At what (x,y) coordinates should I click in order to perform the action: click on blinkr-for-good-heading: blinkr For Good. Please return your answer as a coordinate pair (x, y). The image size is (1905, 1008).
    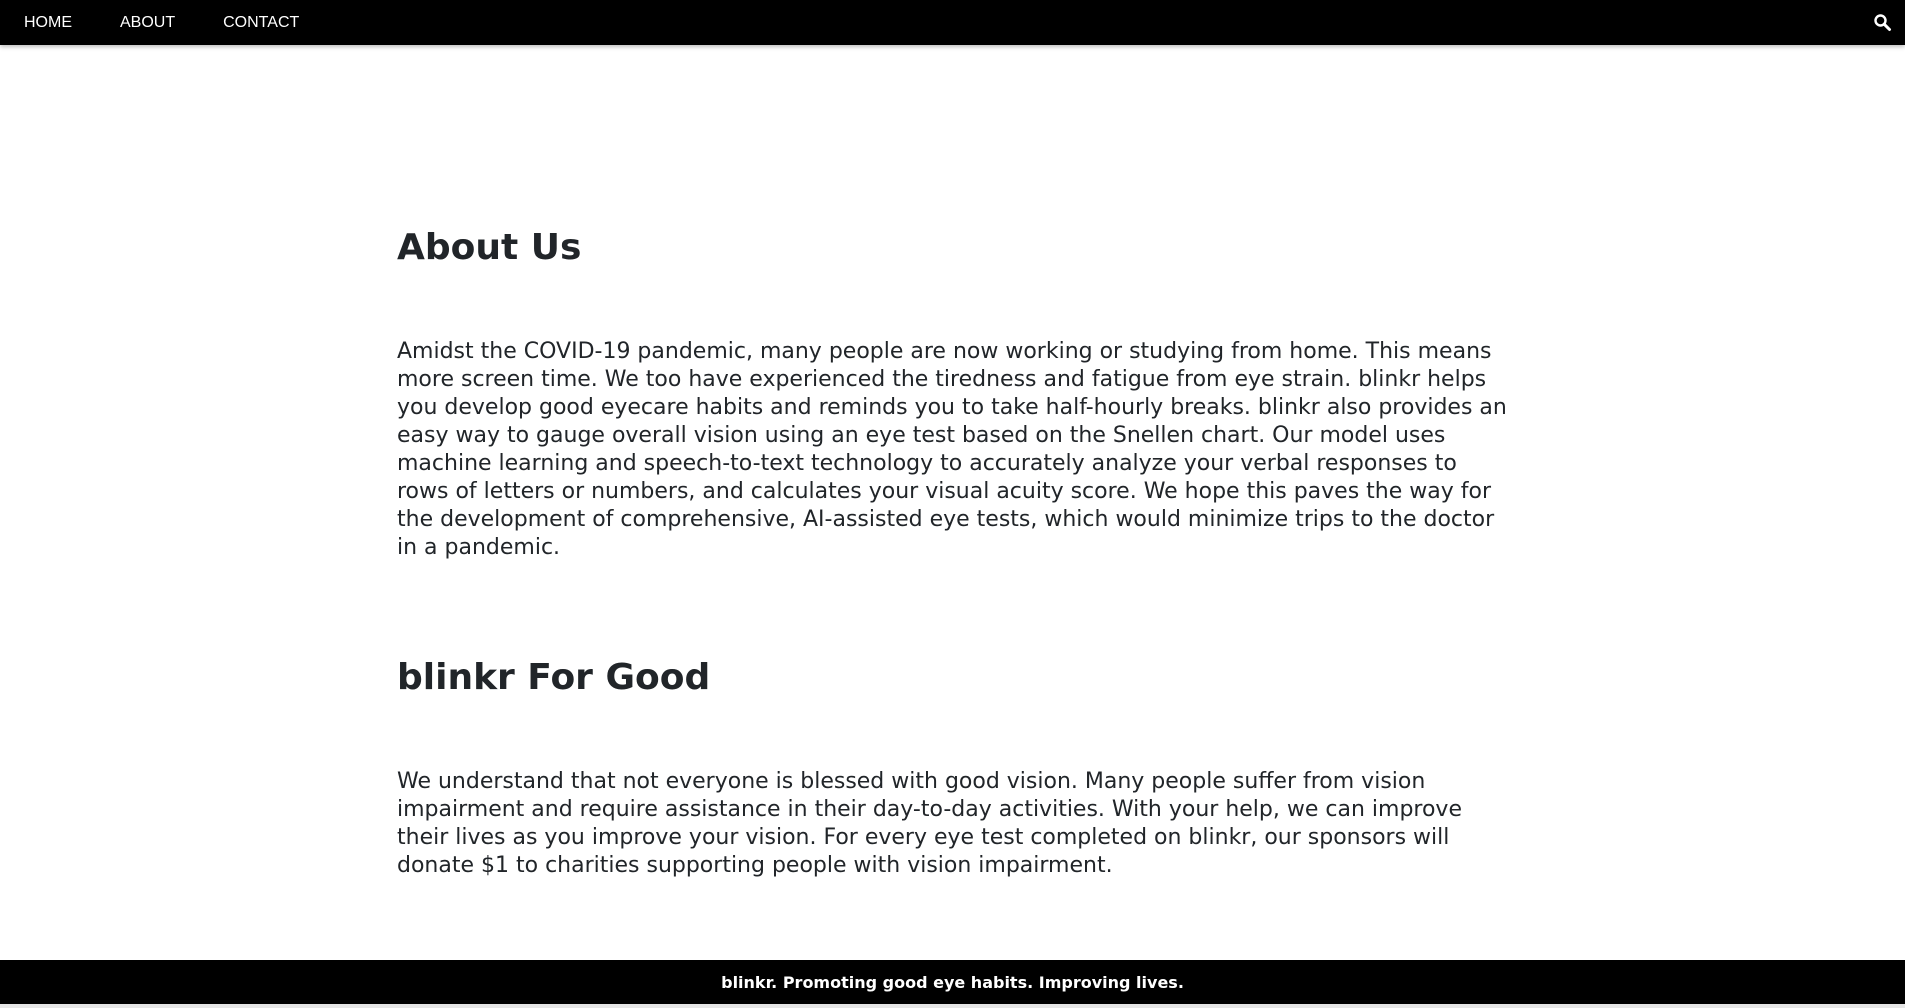
    Looking at the image, I should click on (554, 677).